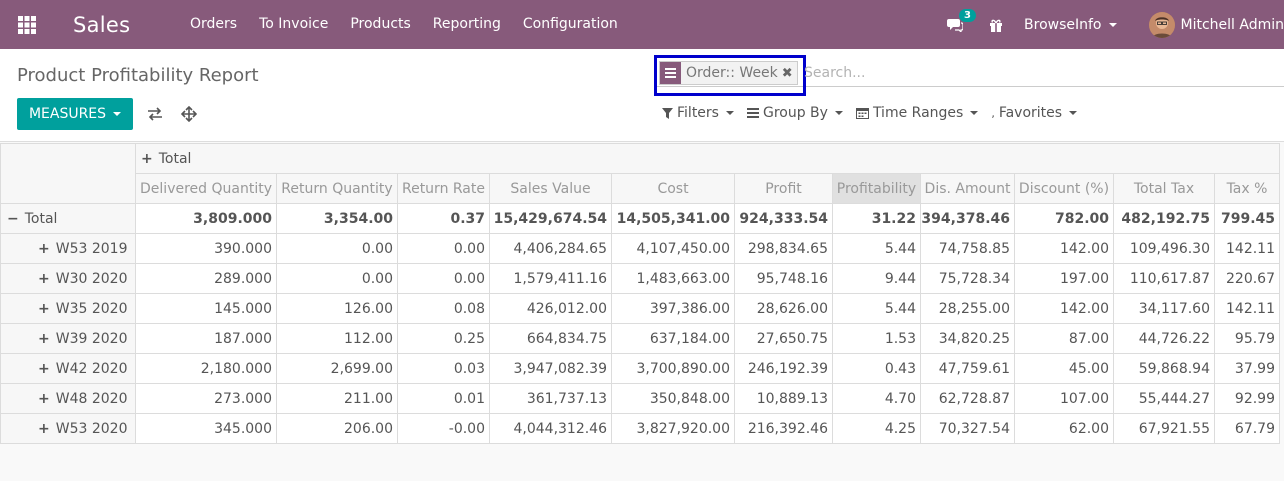 This screenshot has width=1284, height=481. What do you see at coordinates (707, 158) in the screenshot?
I see `pivot-col-header-total: + Total` at bounding box center [707, 158].